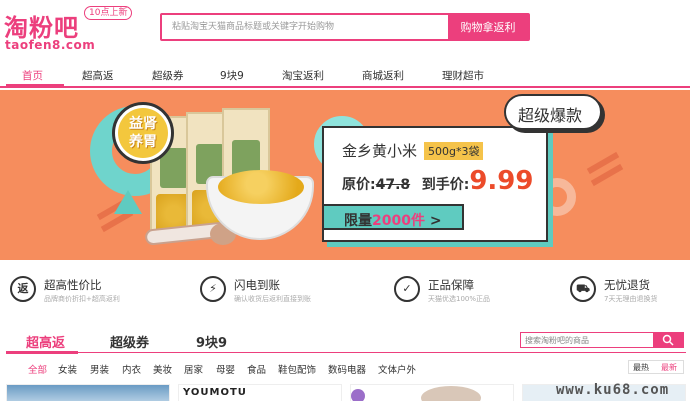  I want to click on category-shoes-bags: 鞋包配饰, so click(297, 369).